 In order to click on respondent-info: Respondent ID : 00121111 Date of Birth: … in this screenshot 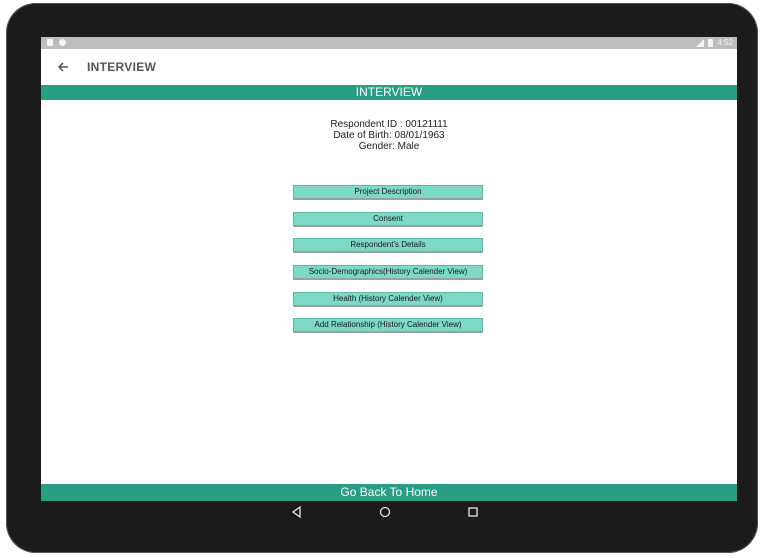, I will do `click(389, 135)`.